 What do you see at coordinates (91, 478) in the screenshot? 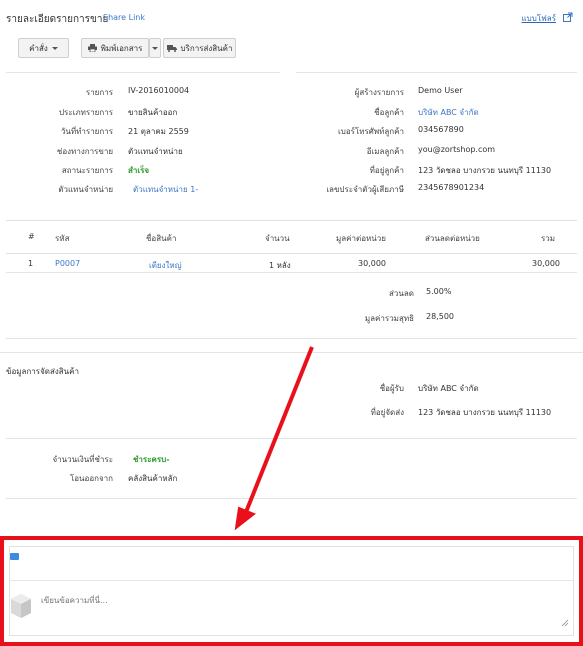
I see `transfer-from-label: โอนออกจาก` at bounding box center [91, 478].